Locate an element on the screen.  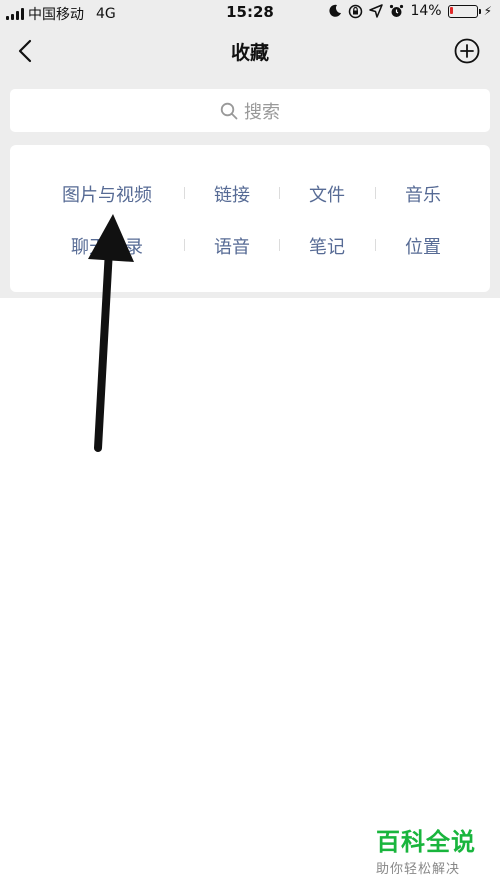
page-title: 收藏 is located at coordinates (249, 53).